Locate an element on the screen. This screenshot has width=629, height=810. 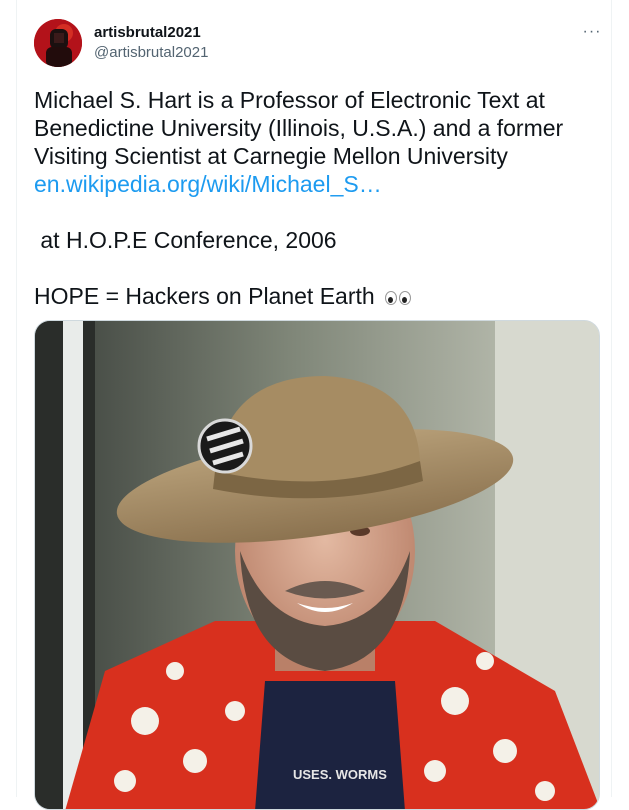
avatar-image is located at coordinates (58, 43).